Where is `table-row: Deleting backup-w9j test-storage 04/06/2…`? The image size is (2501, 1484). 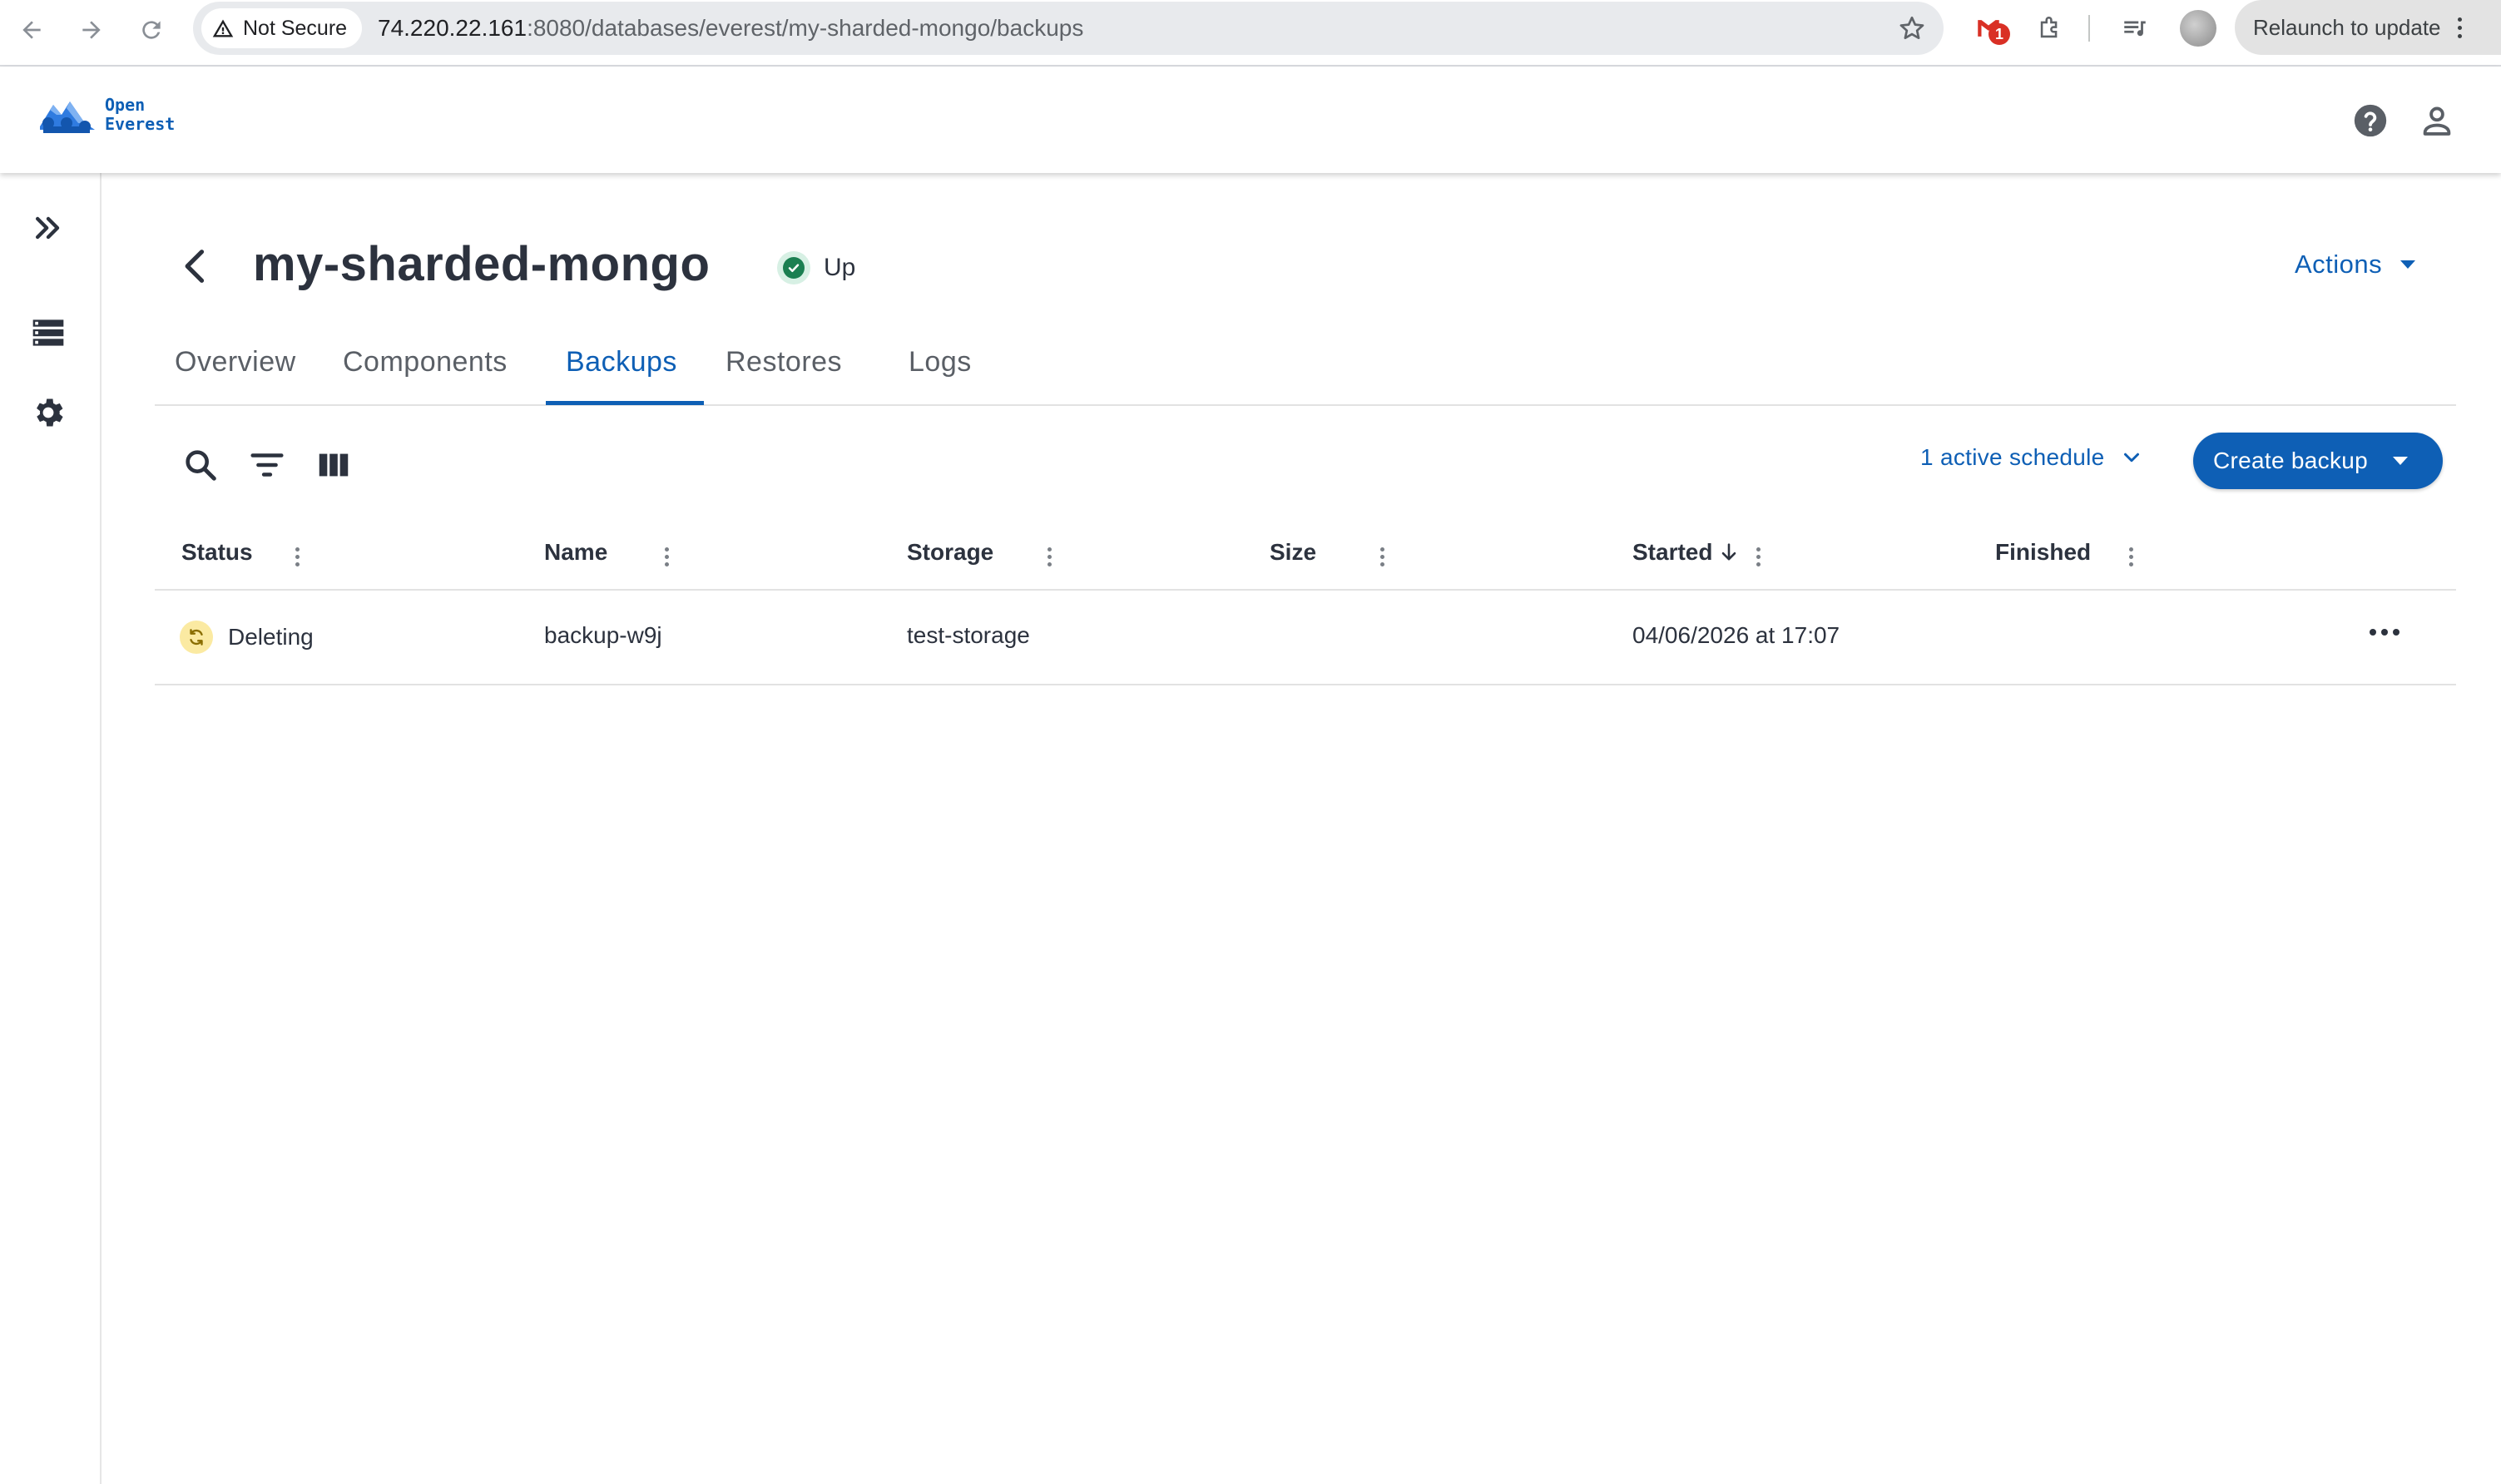 table-row: Deleting backup-w9j test-storage 04/06/2… is located at coordinates (1305, 638).